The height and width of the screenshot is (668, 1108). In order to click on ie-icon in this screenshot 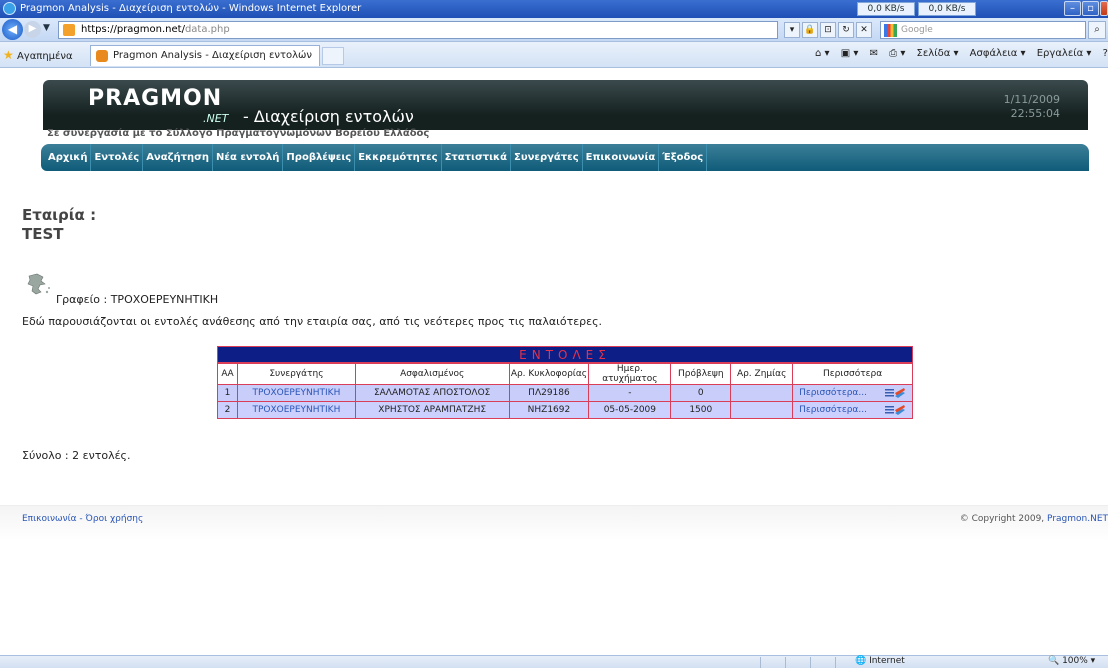, I will do `click(9, 8)`.